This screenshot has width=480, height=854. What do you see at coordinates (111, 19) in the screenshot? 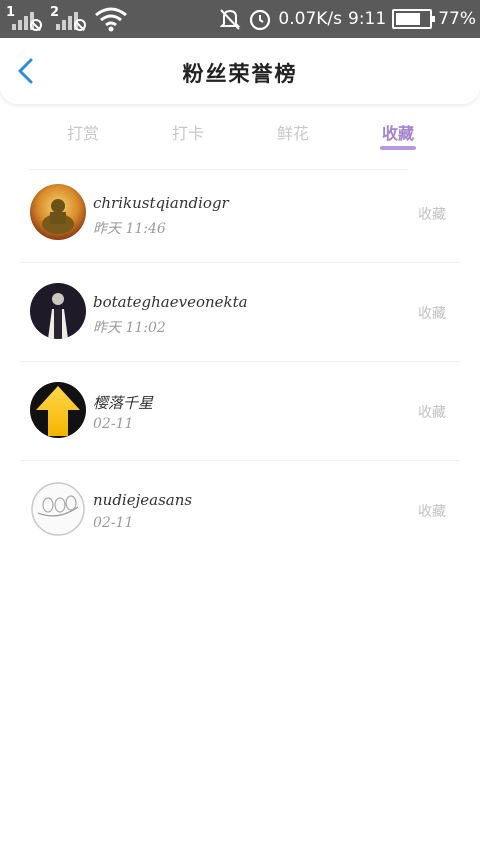
I see `wifi-icon` at bounding box center [111, 19].